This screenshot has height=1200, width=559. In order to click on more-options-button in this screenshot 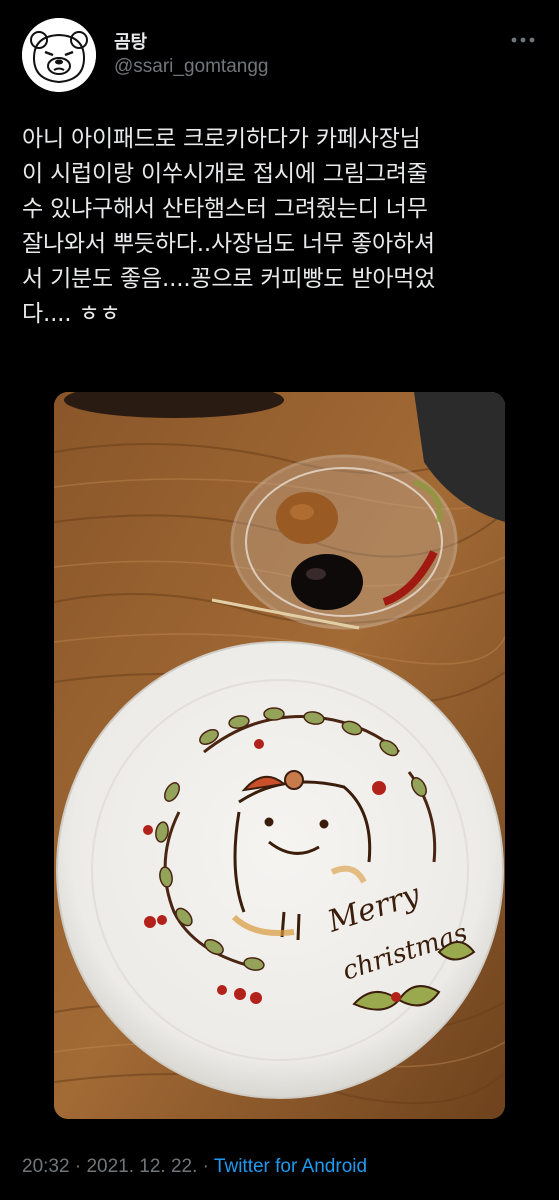, I will do `click(523, 40)`.